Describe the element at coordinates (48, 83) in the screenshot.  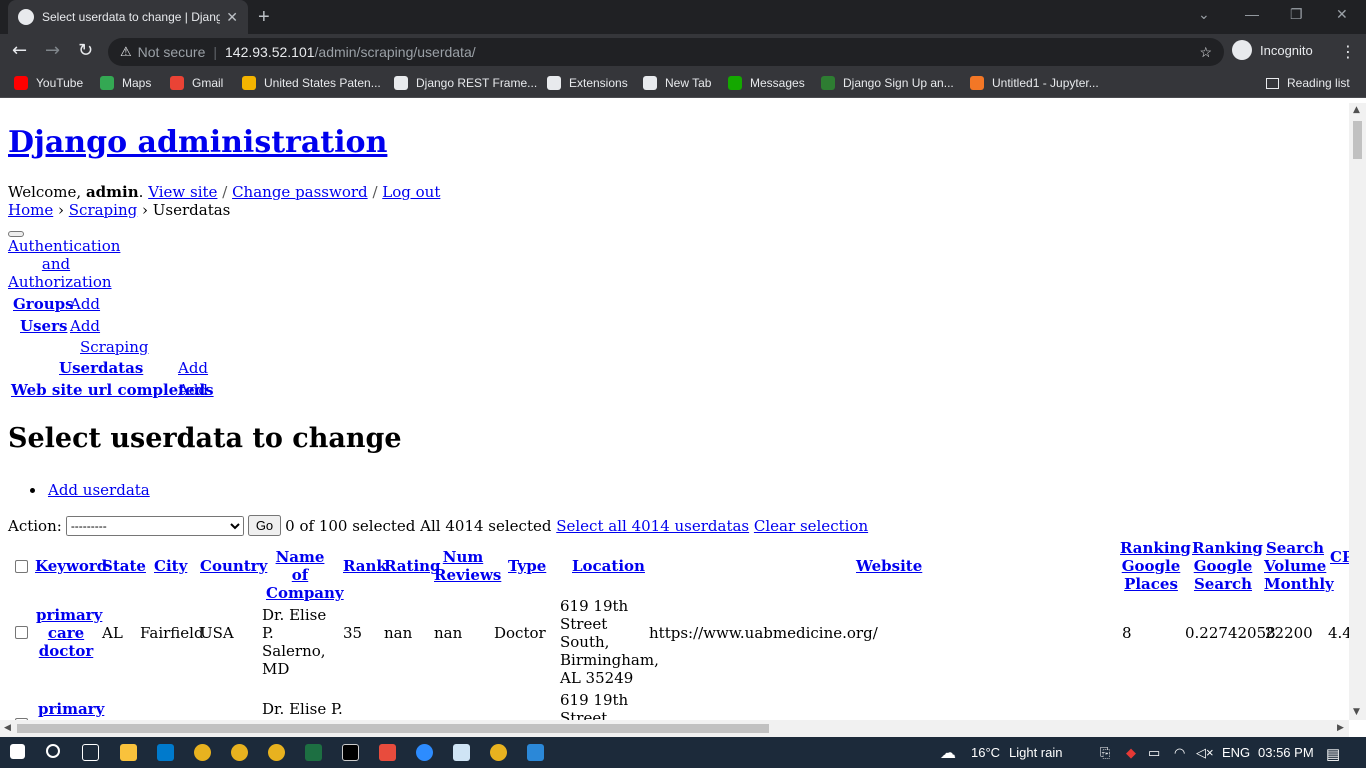
I see `bookmark-youtube: YouTube` at that location.